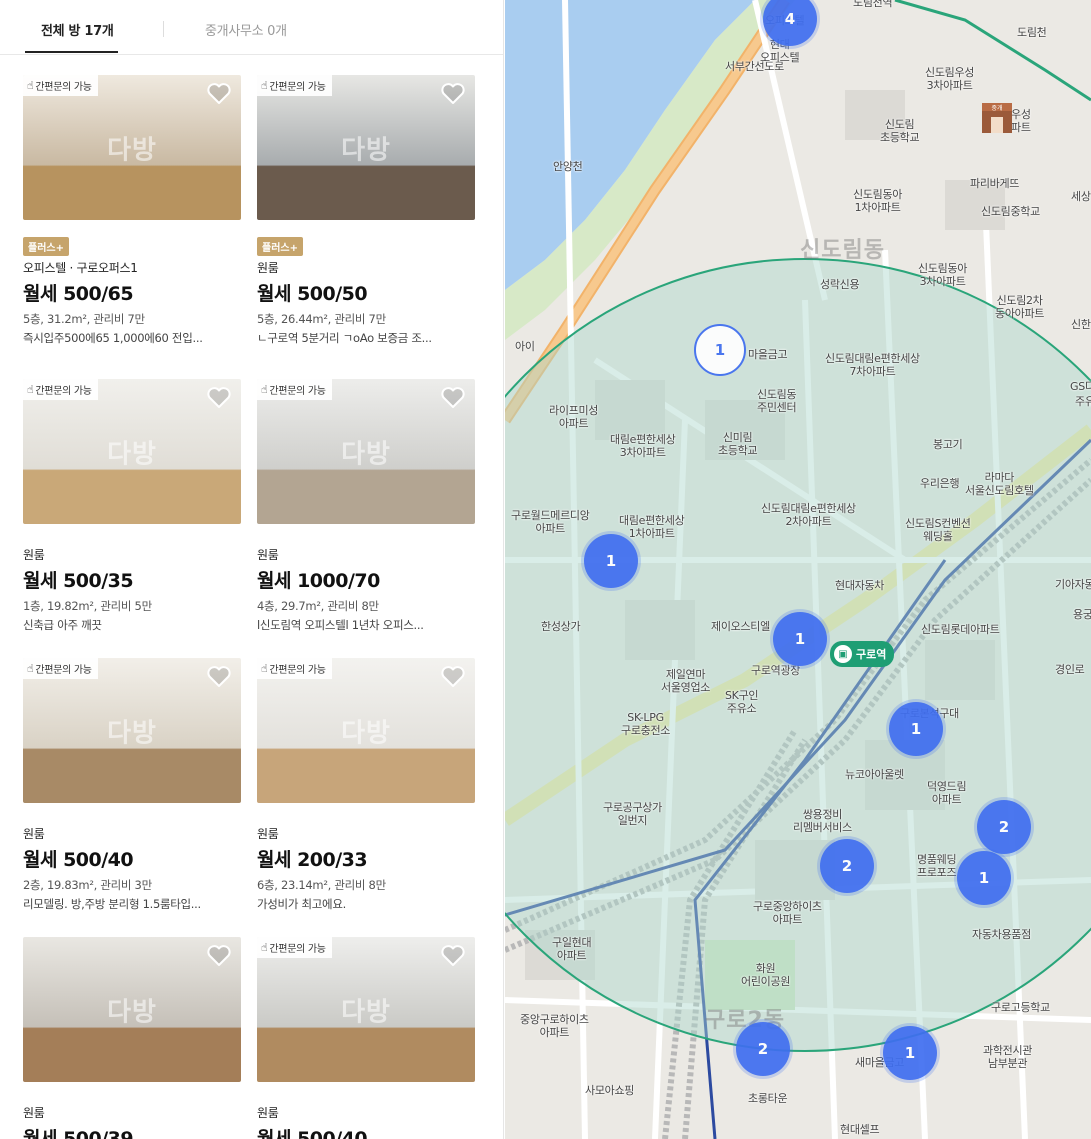 This screenshot has width=1091, height=1139. Describe the element at coordinates (321, 885) in the screenshot. I see `listing-detail: 6층, 23.14m², 관리비 8만` at that location.